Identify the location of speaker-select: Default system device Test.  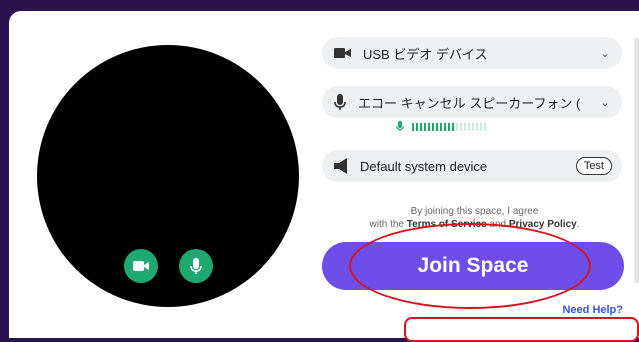
(472, 166).